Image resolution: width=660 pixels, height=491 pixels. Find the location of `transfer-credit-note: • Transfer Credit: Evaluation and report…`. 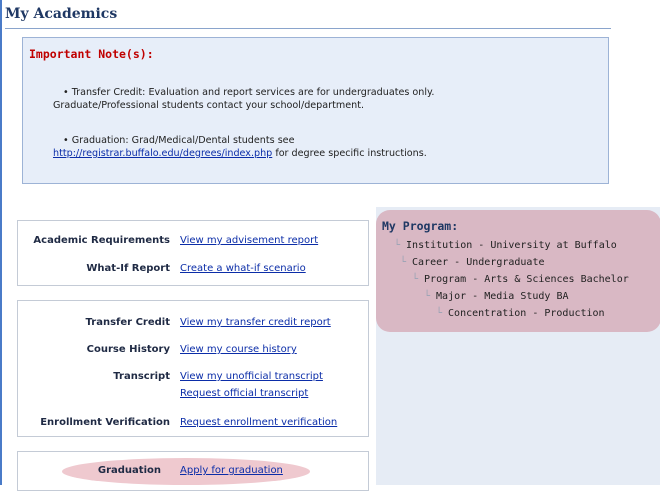

transfer-credit-note: • Transfer Credit: Evaluation and report… is located at coordinates (243, 99).